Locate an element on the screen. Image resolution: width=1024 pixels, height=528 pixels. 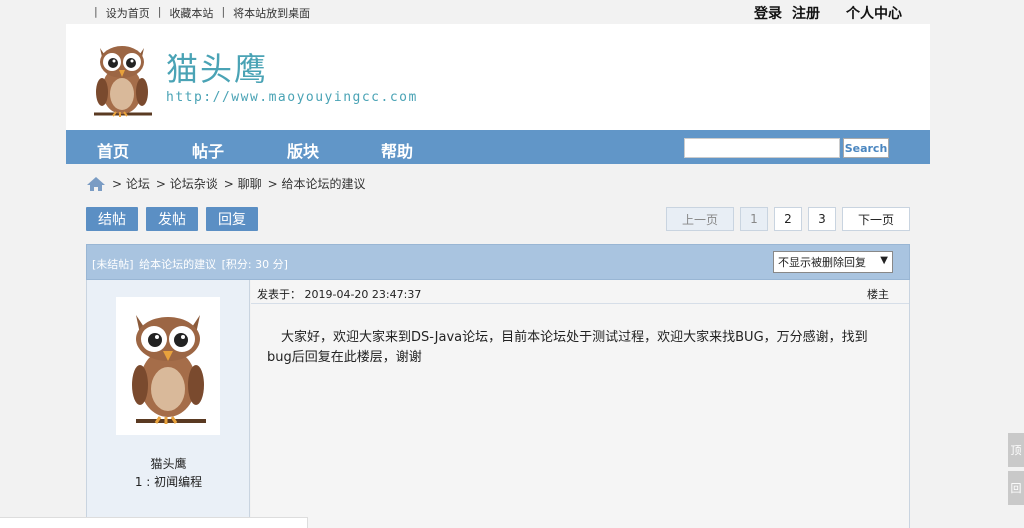
next-page-button: 下一页 is located at coordinates (876, 219).